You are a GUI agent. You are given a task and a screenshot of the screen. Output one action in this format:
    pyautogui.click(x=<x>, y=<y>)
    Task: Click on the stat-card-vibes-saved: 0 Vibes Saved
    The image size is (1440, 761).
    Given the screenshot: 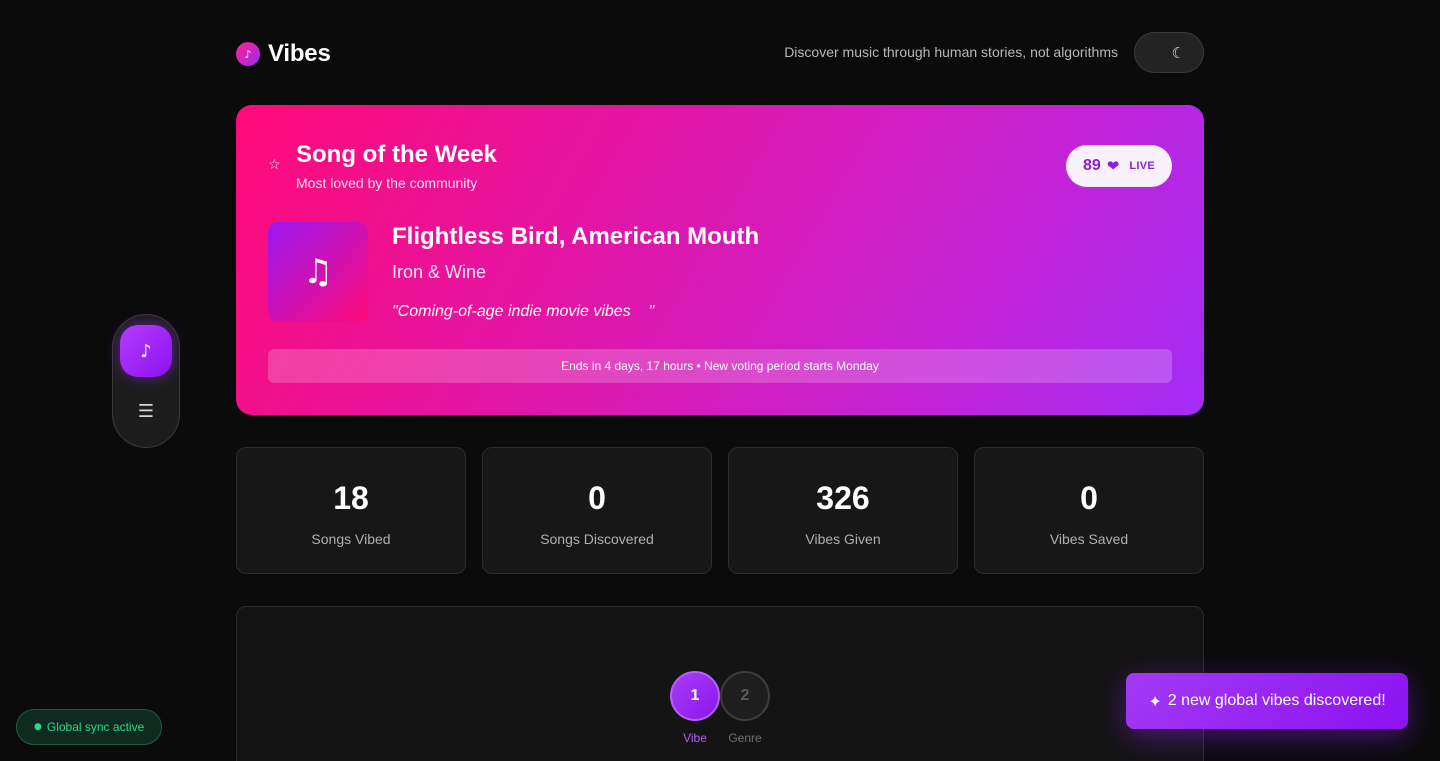 What is the action you would take?
    pyautogui.click(x=1089, y=510)
    